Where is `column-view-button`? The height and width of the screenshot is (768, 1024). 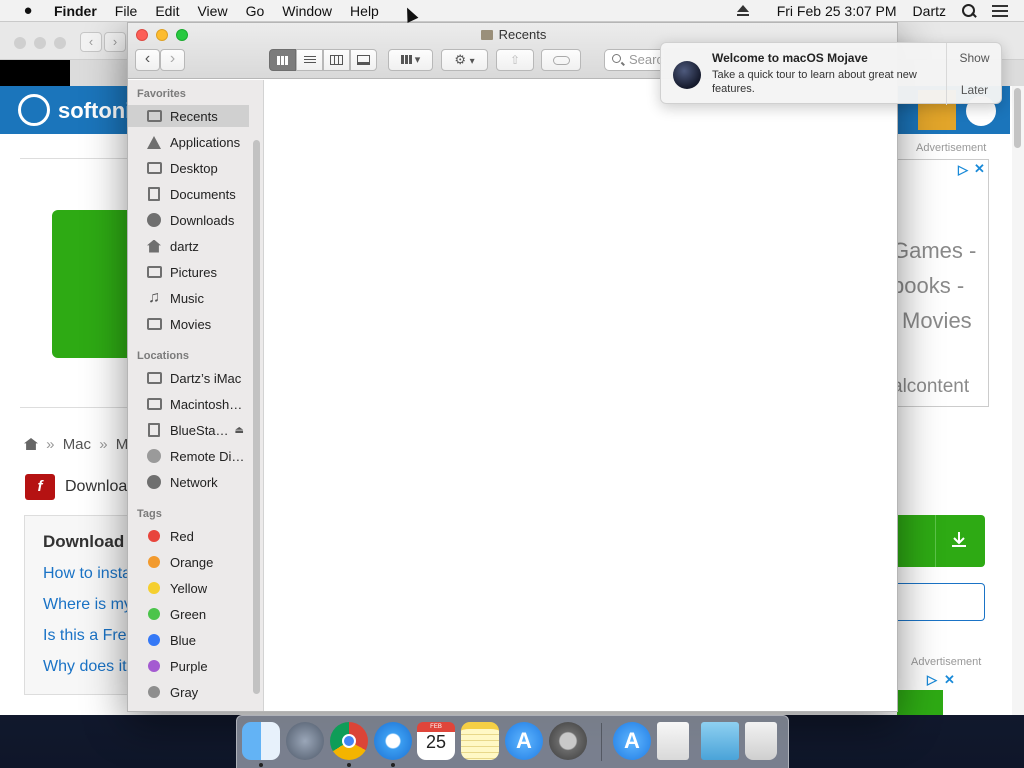
column-view-button is located at coordinates (336, 60).